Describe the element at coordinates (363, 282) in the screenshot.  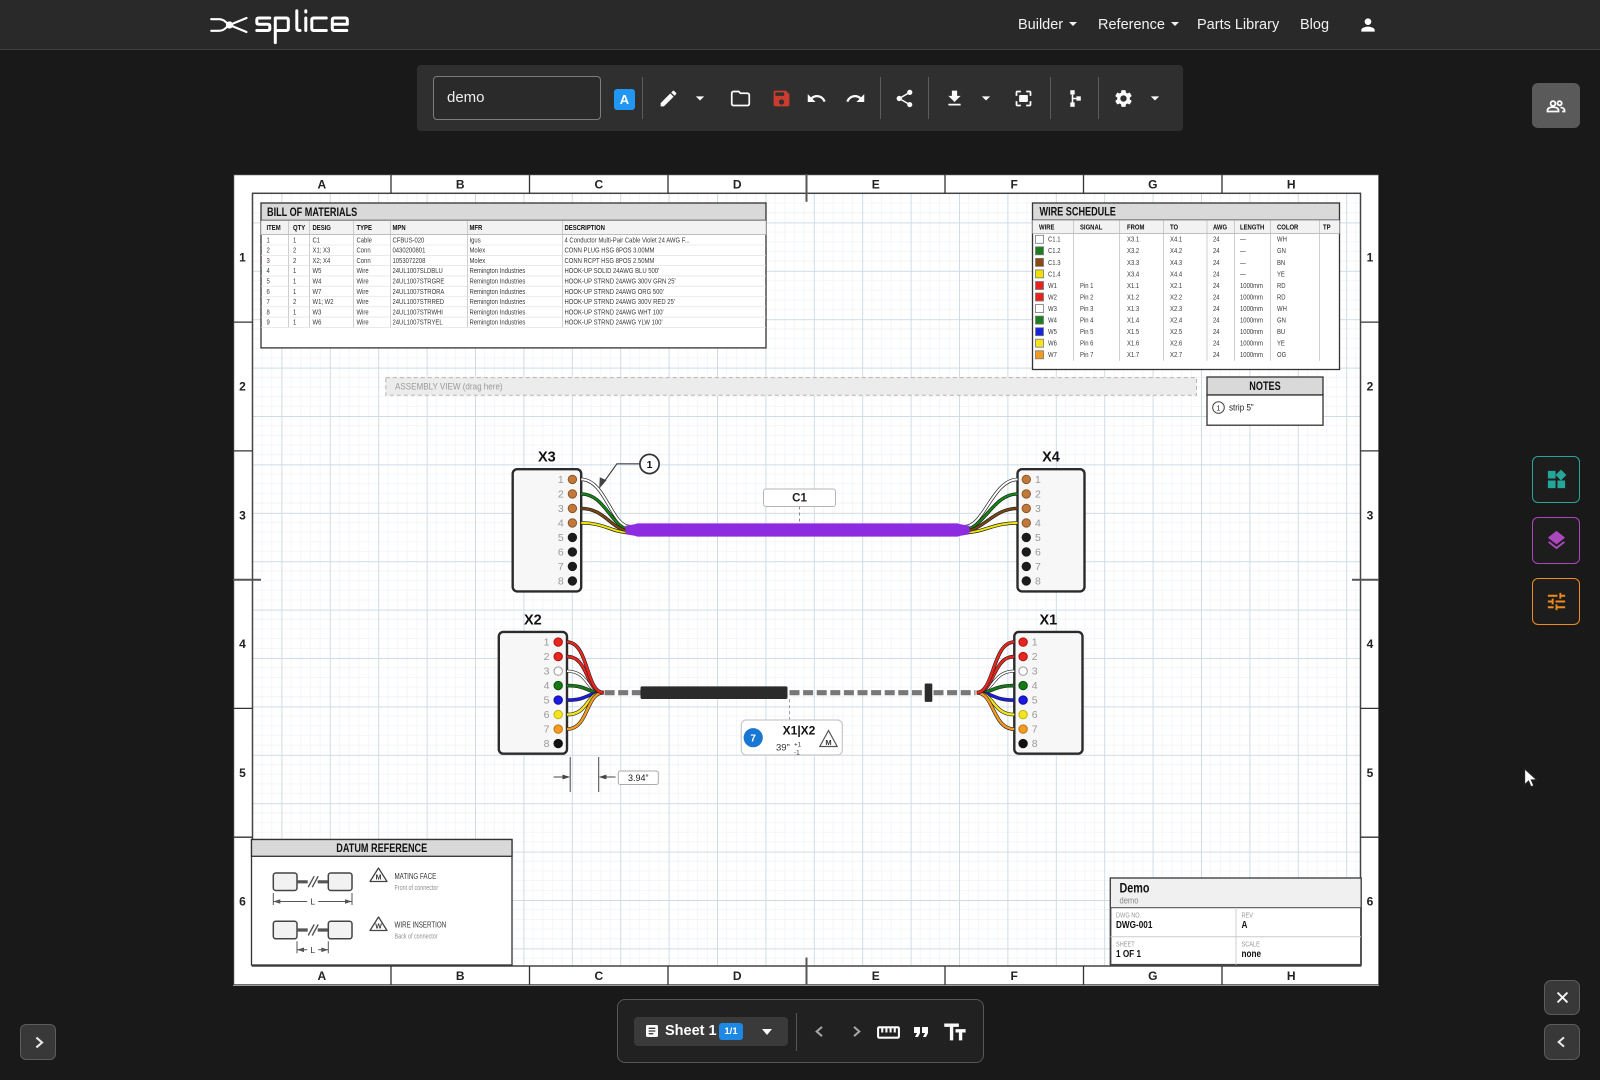
I see `svg-text: Wire` at that location.